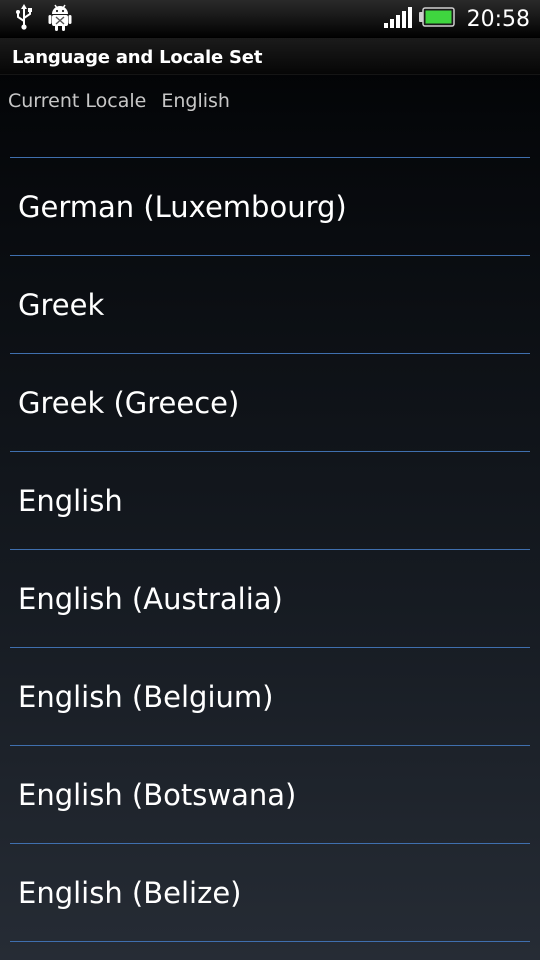 Image resolution: width=540 pixels, height=960 pixels. I want to click on notification-icons, so click(43, 19).